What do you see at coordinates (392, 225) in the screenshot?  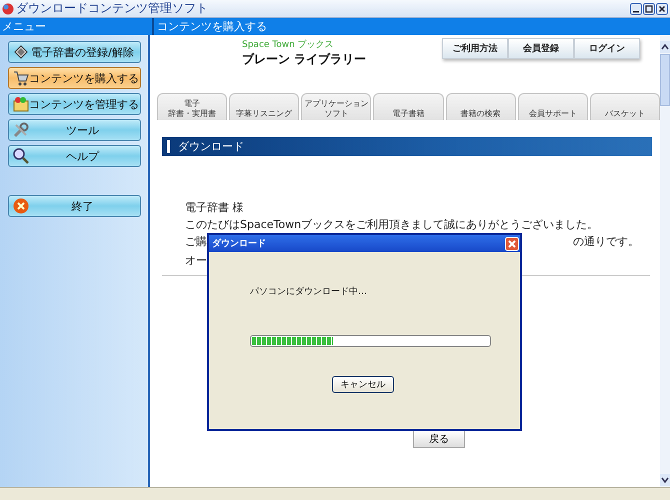 I see `message-text: このたびはSpaceTownブックスをご利用頂きまして誠にありがとうございました。` at bounding box center [392, 225].